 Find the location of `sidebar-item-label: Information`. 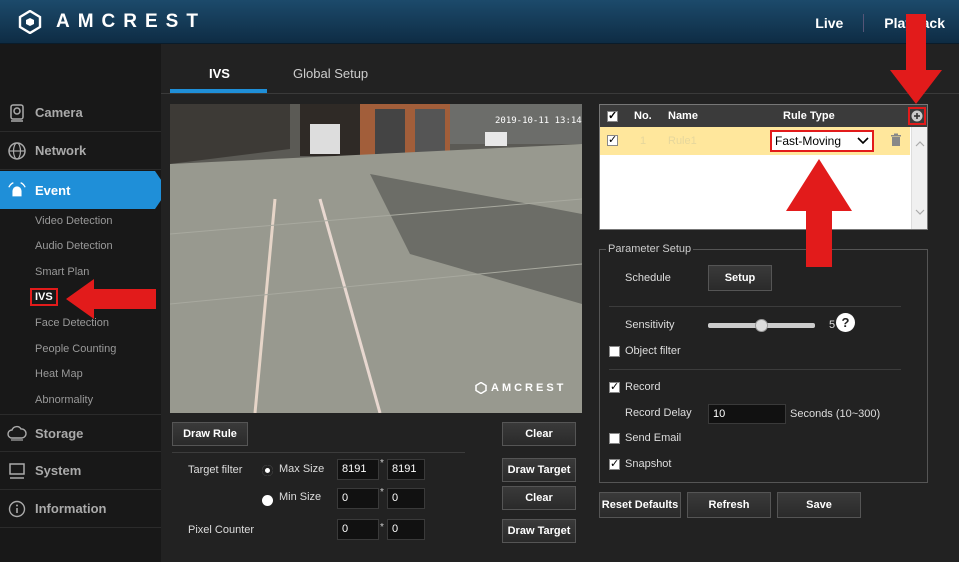

sidebar-item-label: Information is located at coordinates (71, 508).